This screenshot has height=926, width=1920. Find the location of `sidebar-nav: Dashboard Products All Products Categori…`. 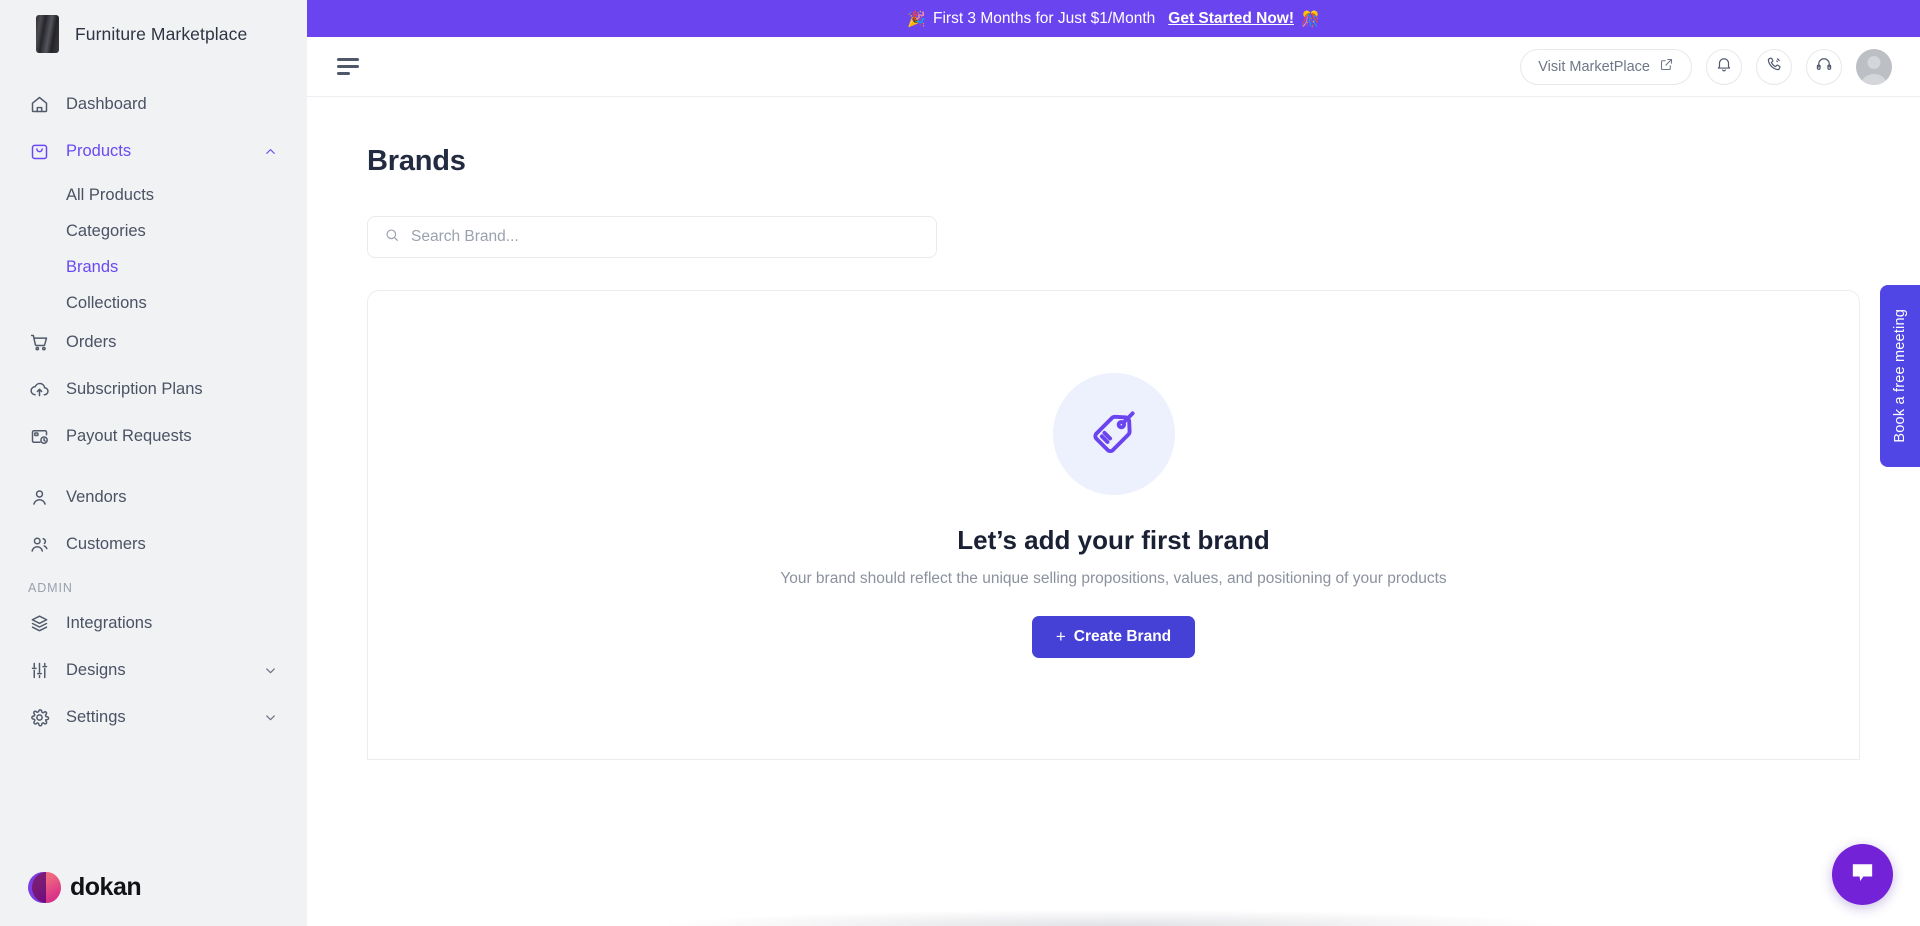

sidebar-nav: Dashboard Products All Products Categori… is located at coordinates (153, 469).